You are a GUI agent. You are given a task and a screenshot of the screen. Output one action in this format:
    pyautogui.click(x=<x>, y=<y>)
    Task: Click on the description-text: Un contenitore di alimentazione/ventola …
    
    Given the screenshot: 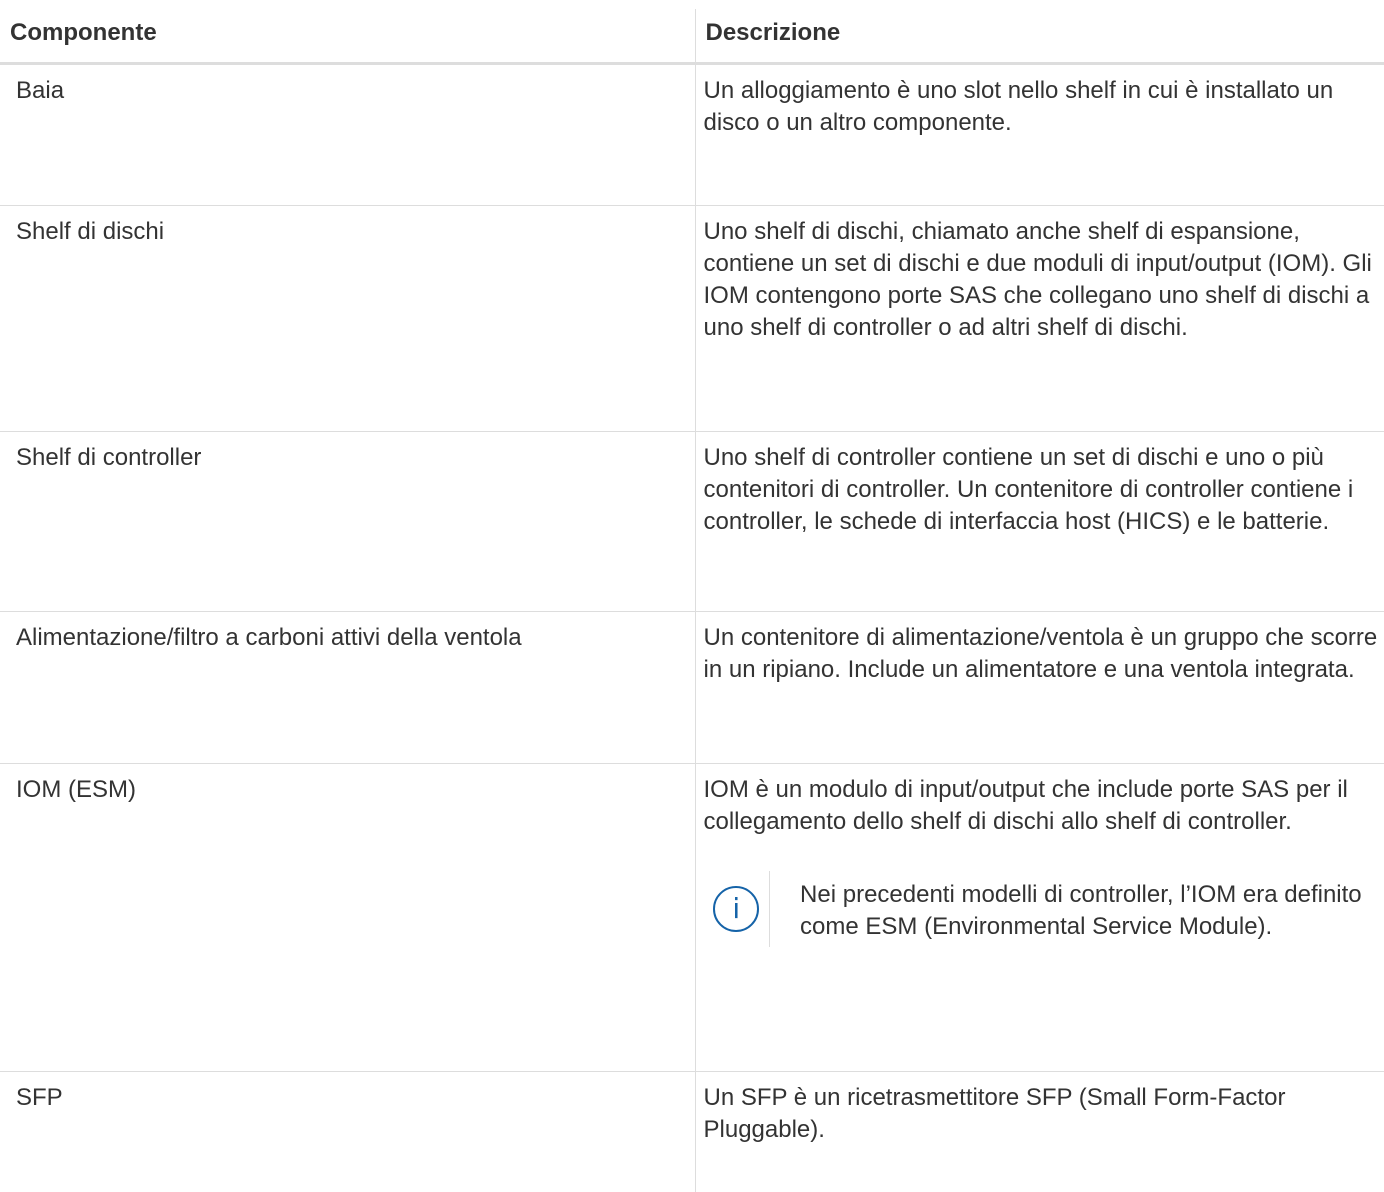 What is the action you would take?
    pyautogui.click(x=1040, y=653)
    